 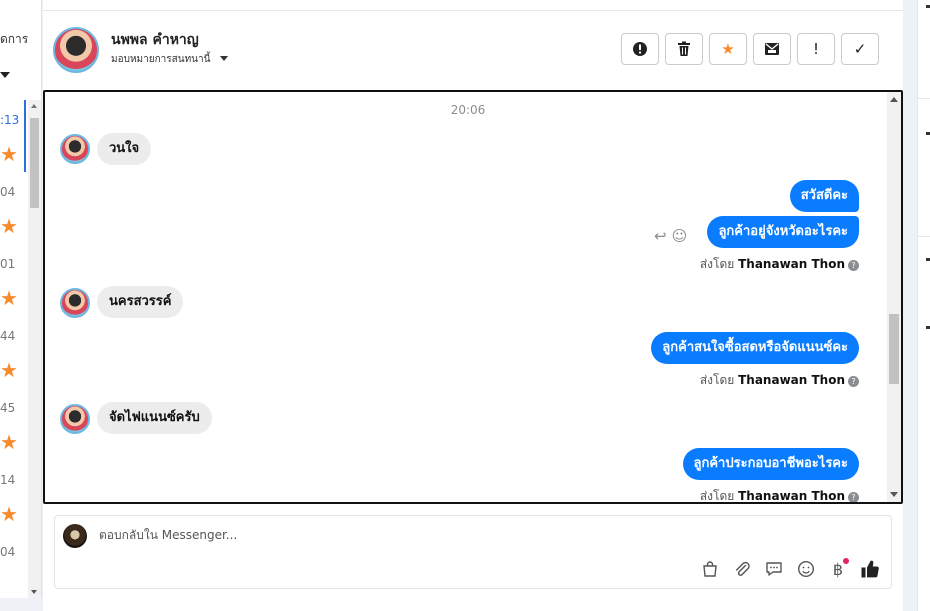 What do you see at coordinates (34, 349) in the screenshot?
I see `conversation-list-scrollbar` at bounding box center [34, 349].